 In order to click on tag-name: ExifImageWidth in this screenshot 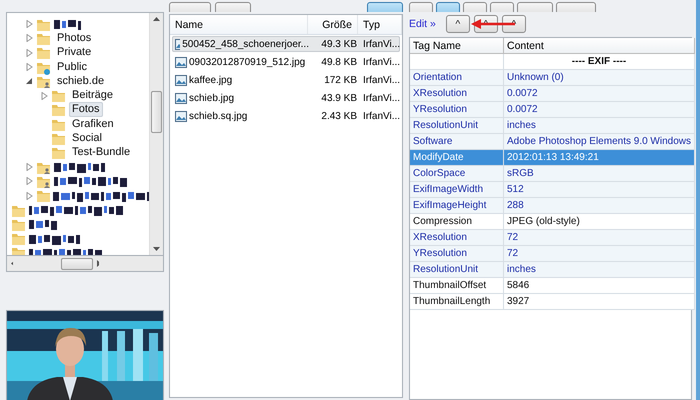, I will do `click(457, 190)`.